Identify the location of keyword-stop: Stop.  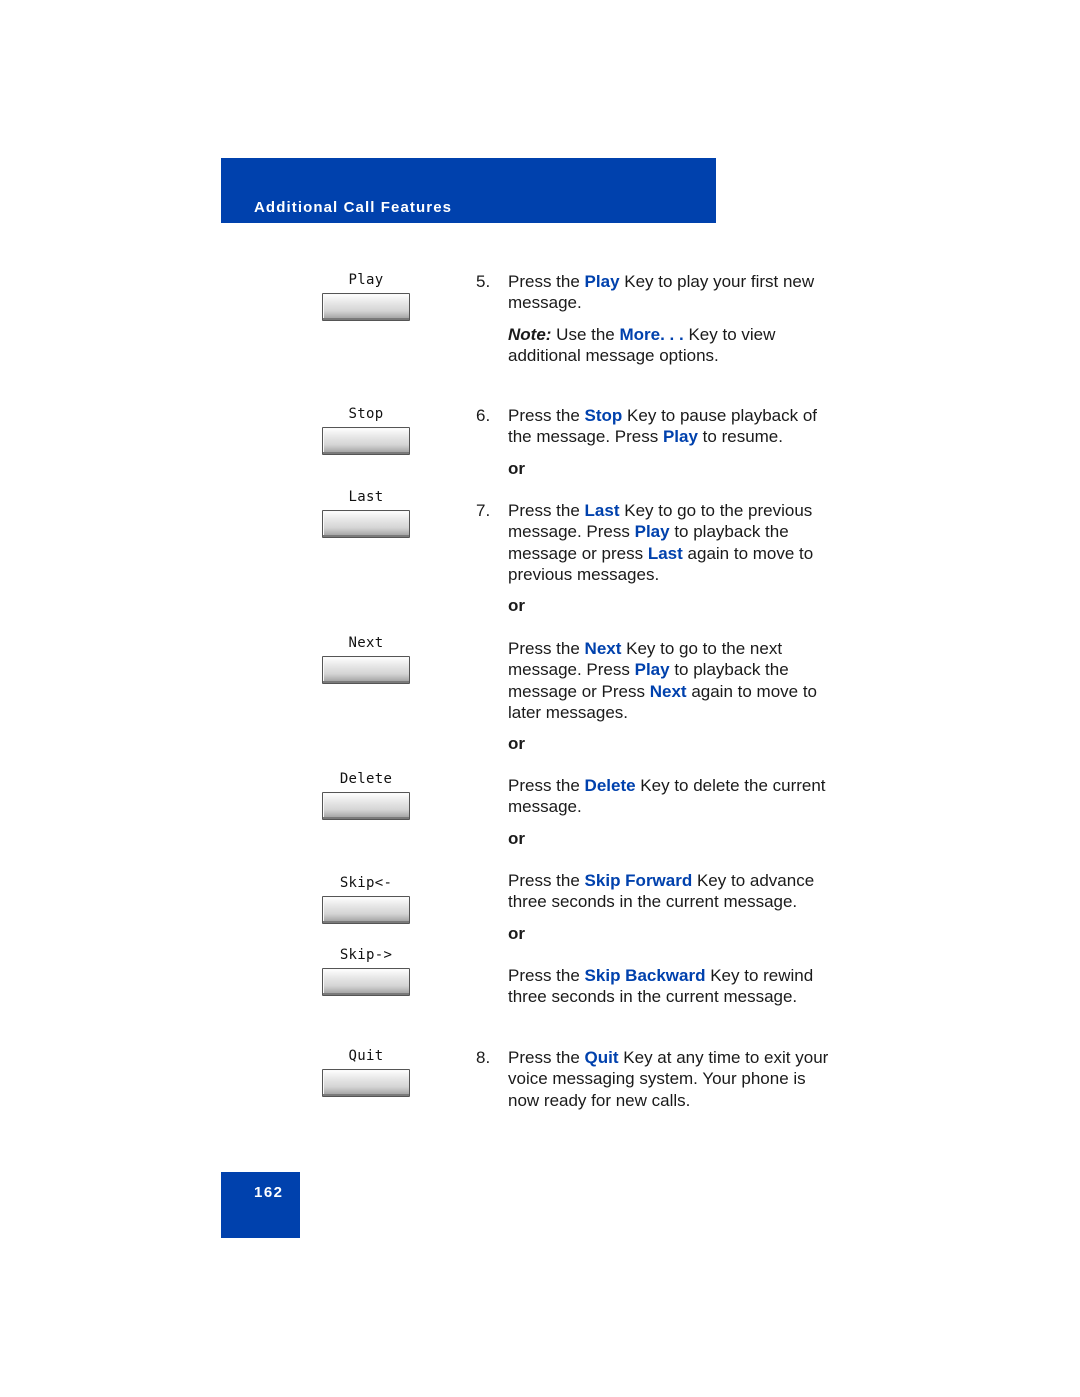
(603, 415).